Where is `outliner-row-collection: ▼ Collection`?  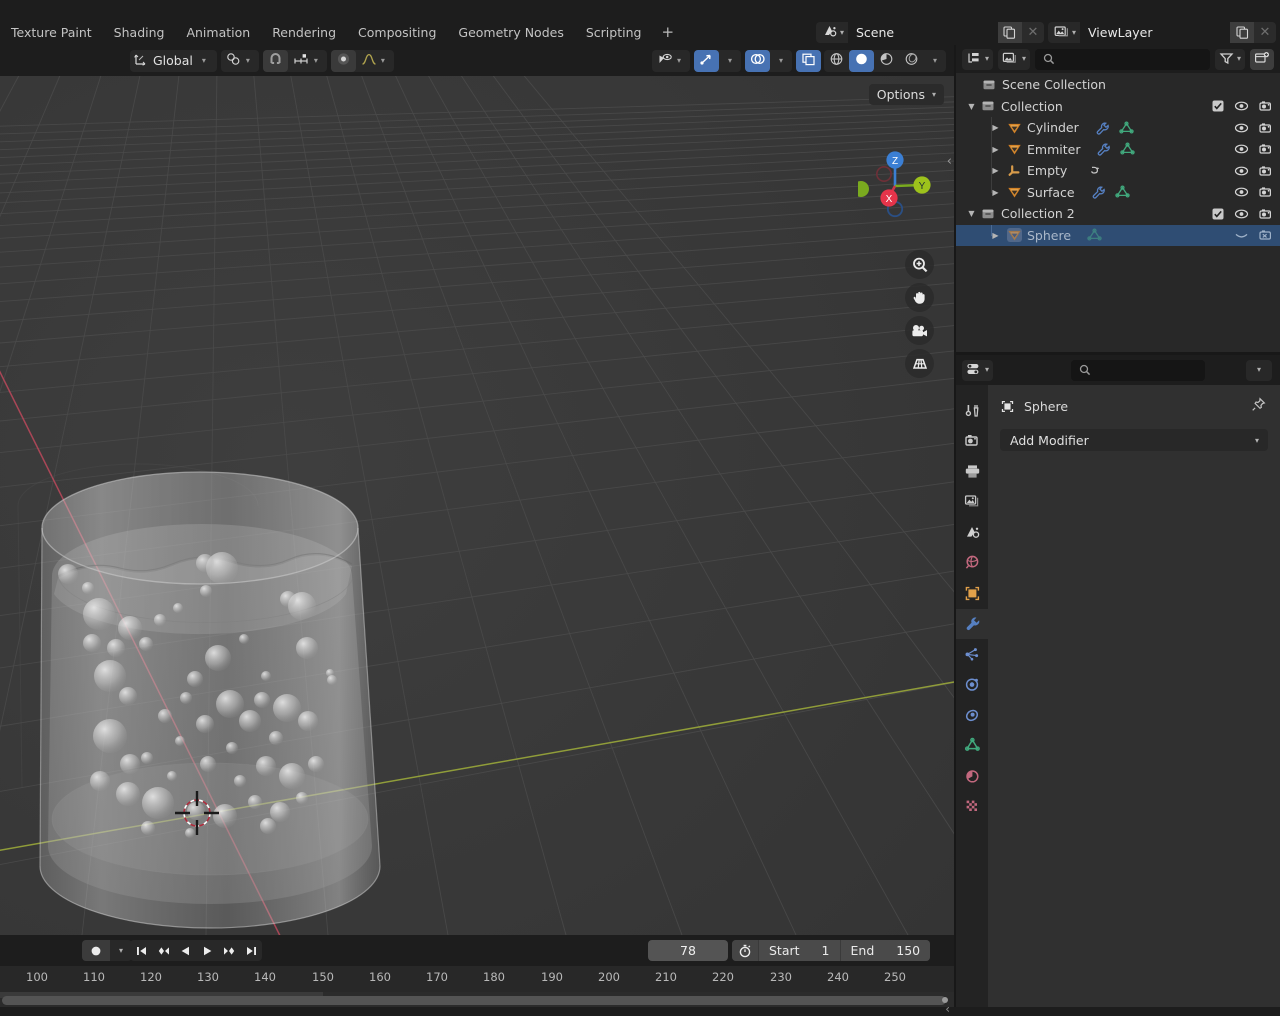 outliner-row-collection: ▼ Collection is located at coordinates (1118, 107).